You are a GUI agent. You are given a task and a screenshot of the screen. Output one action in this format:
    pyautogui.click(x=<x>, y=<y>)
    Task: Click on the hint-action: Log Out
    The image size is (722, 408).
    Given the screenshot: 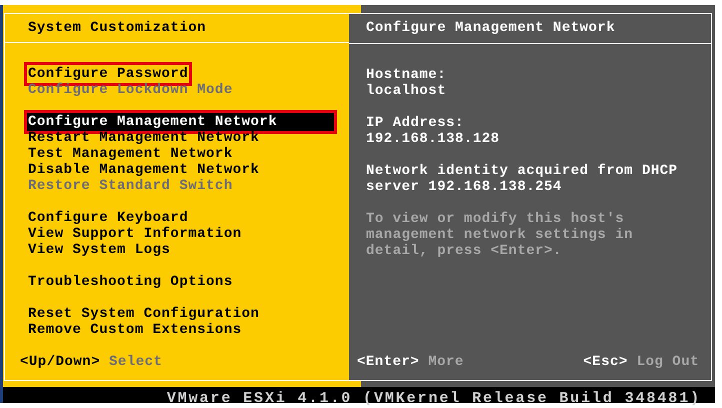 What is the action you would take?
    pyautogui.click(x=667, y=362)
    